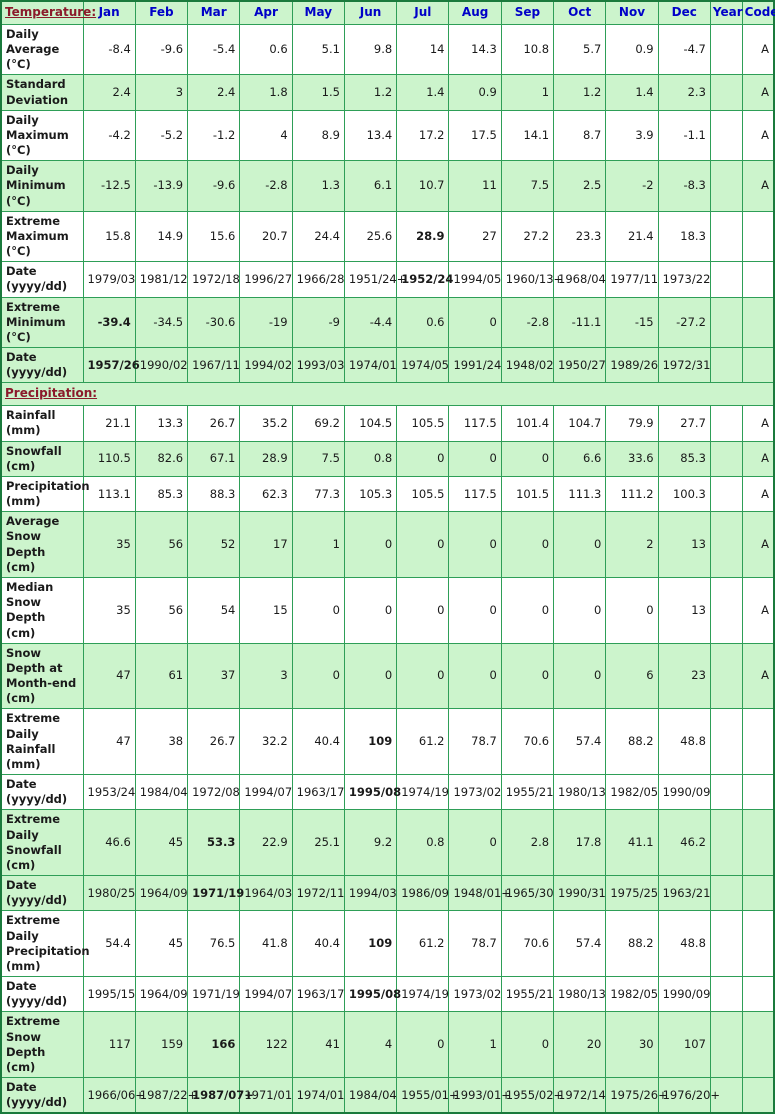 The image size is (775, 1114). What do you see at coordinates (42, 49) in the screenshot?
I see `row-label: Daily Average (°C)` at bounding box center [42, 49].